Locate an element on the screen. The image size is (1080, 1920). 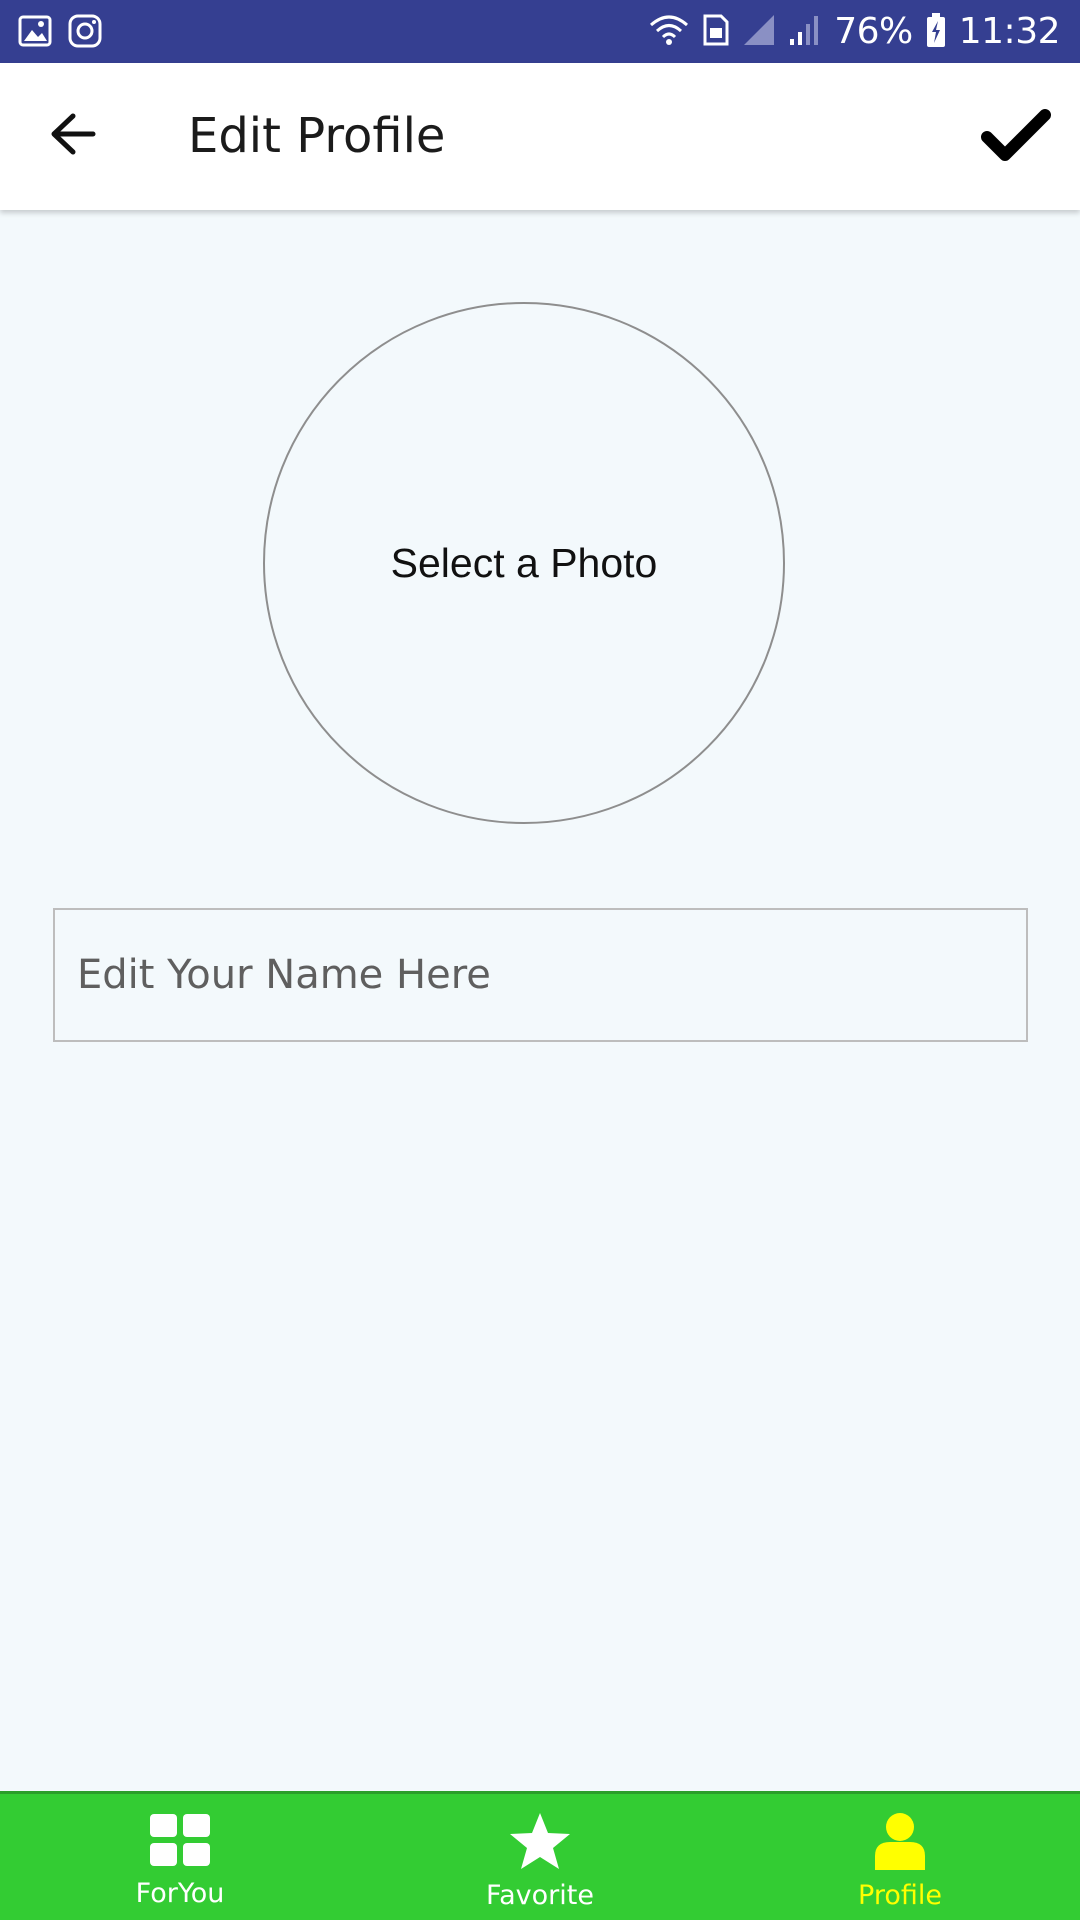
bottom-nav: ForYou Favorite Profile is located at coordinates (540, 1855).